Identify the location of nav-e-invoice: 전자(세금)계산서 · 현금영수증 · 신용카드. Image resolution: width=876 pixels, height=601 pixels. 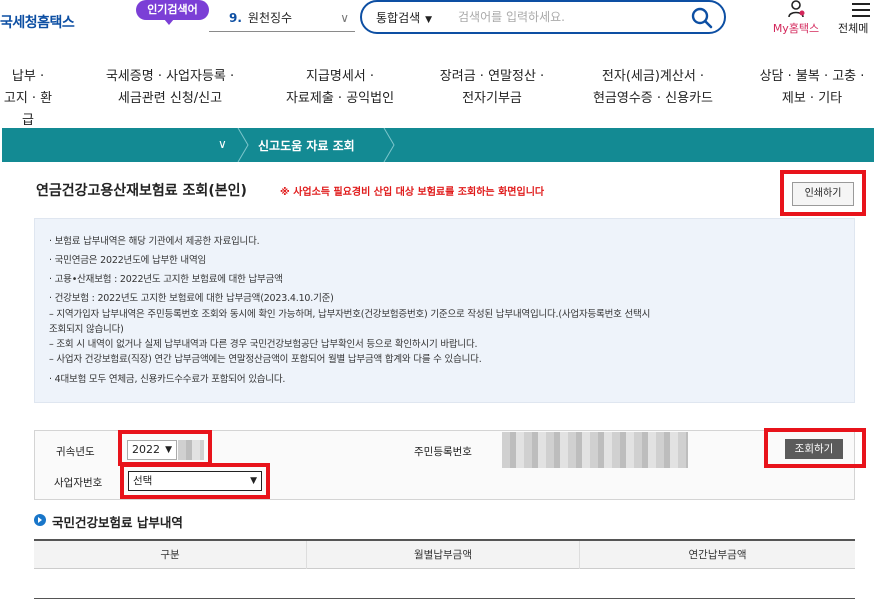
(653, 88).